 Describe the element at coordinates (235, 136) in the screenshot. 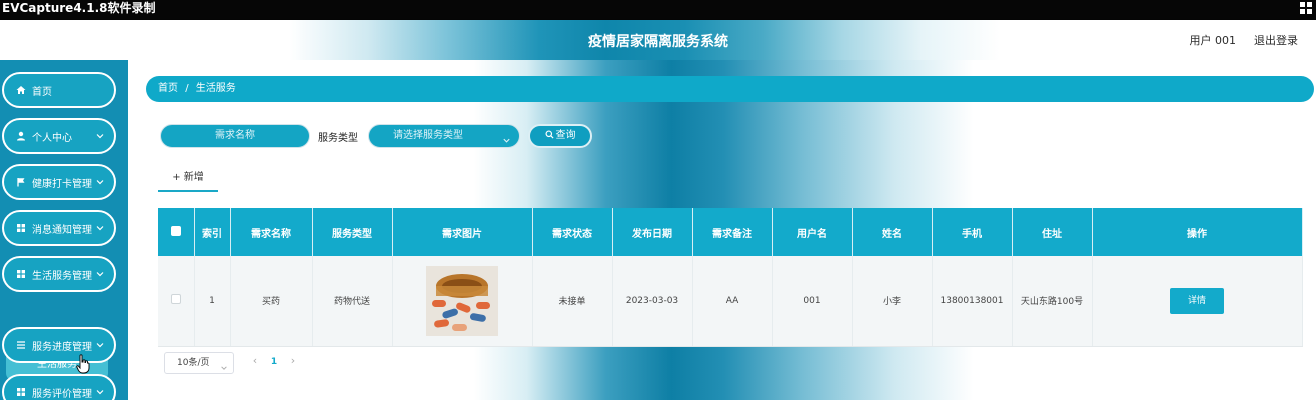

I see `demand-name-input: 需求名称` at that location.